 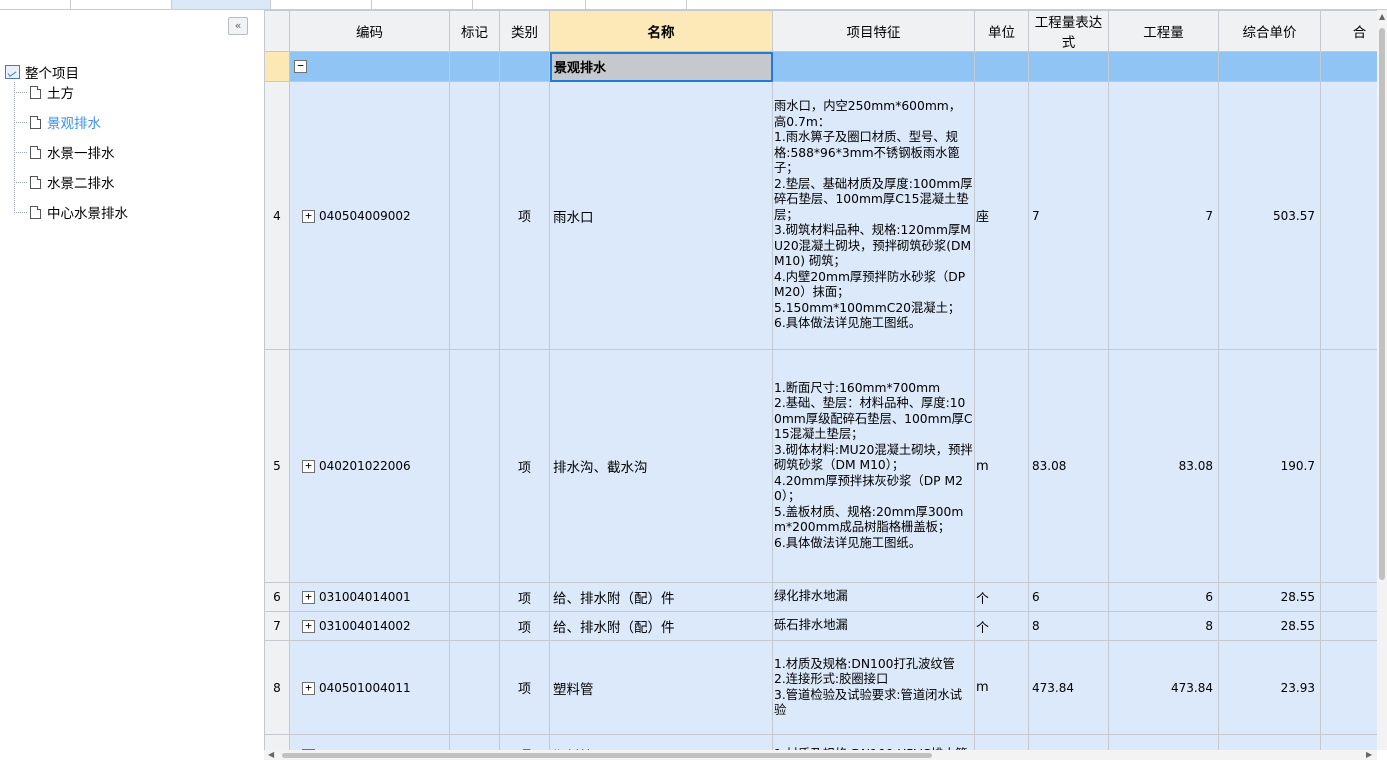 I want to click on header-mark: 标记, so click(x=474, y=31).